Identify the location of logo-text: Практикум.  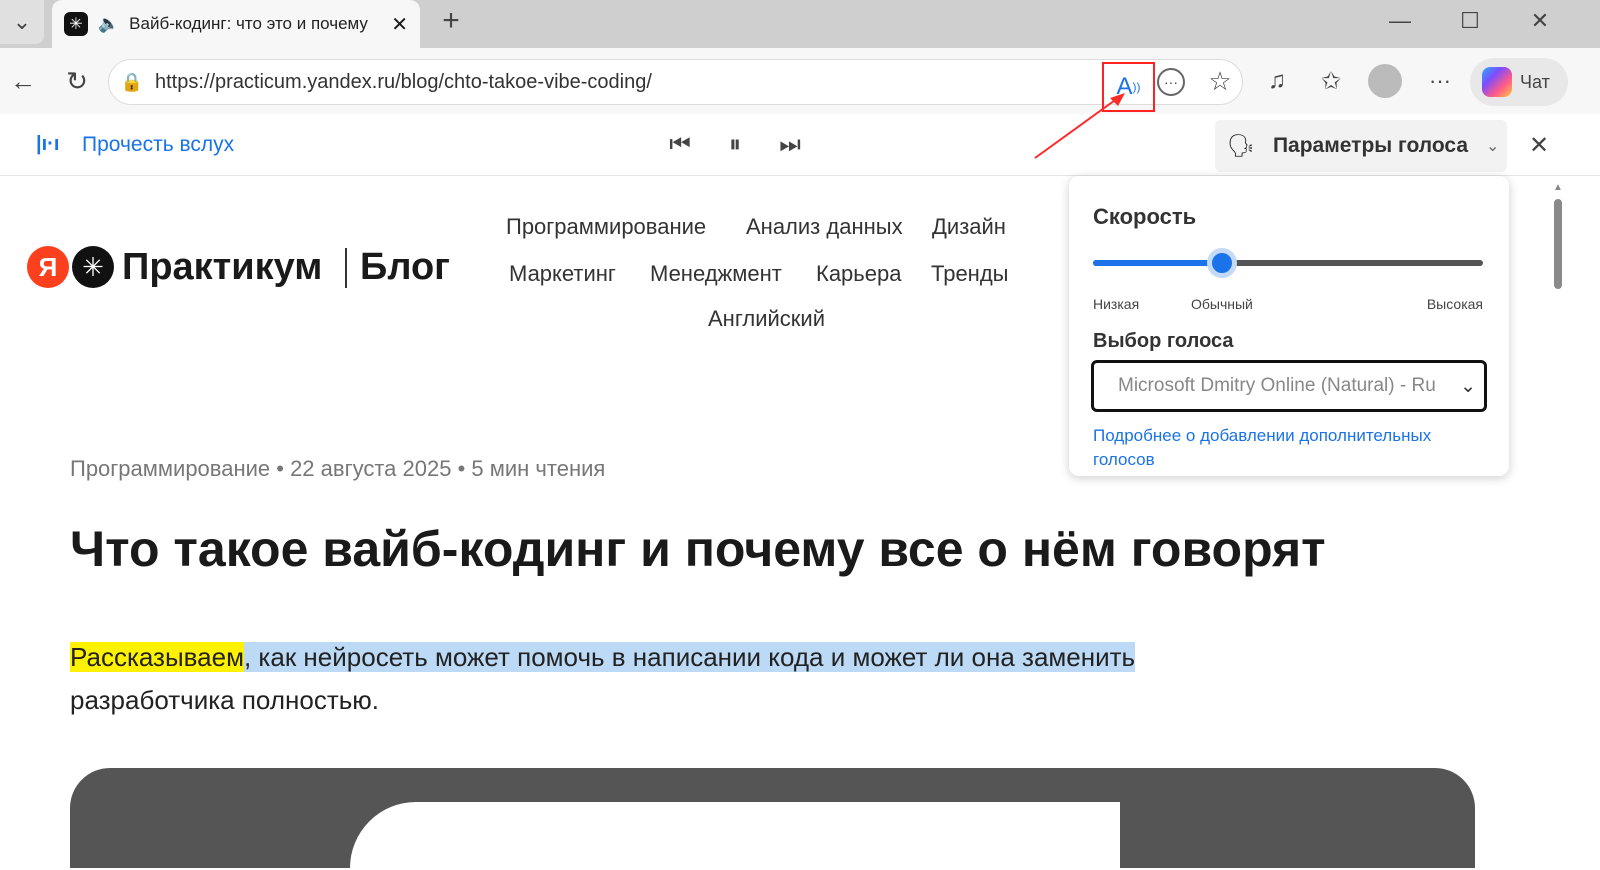
(222, 267).